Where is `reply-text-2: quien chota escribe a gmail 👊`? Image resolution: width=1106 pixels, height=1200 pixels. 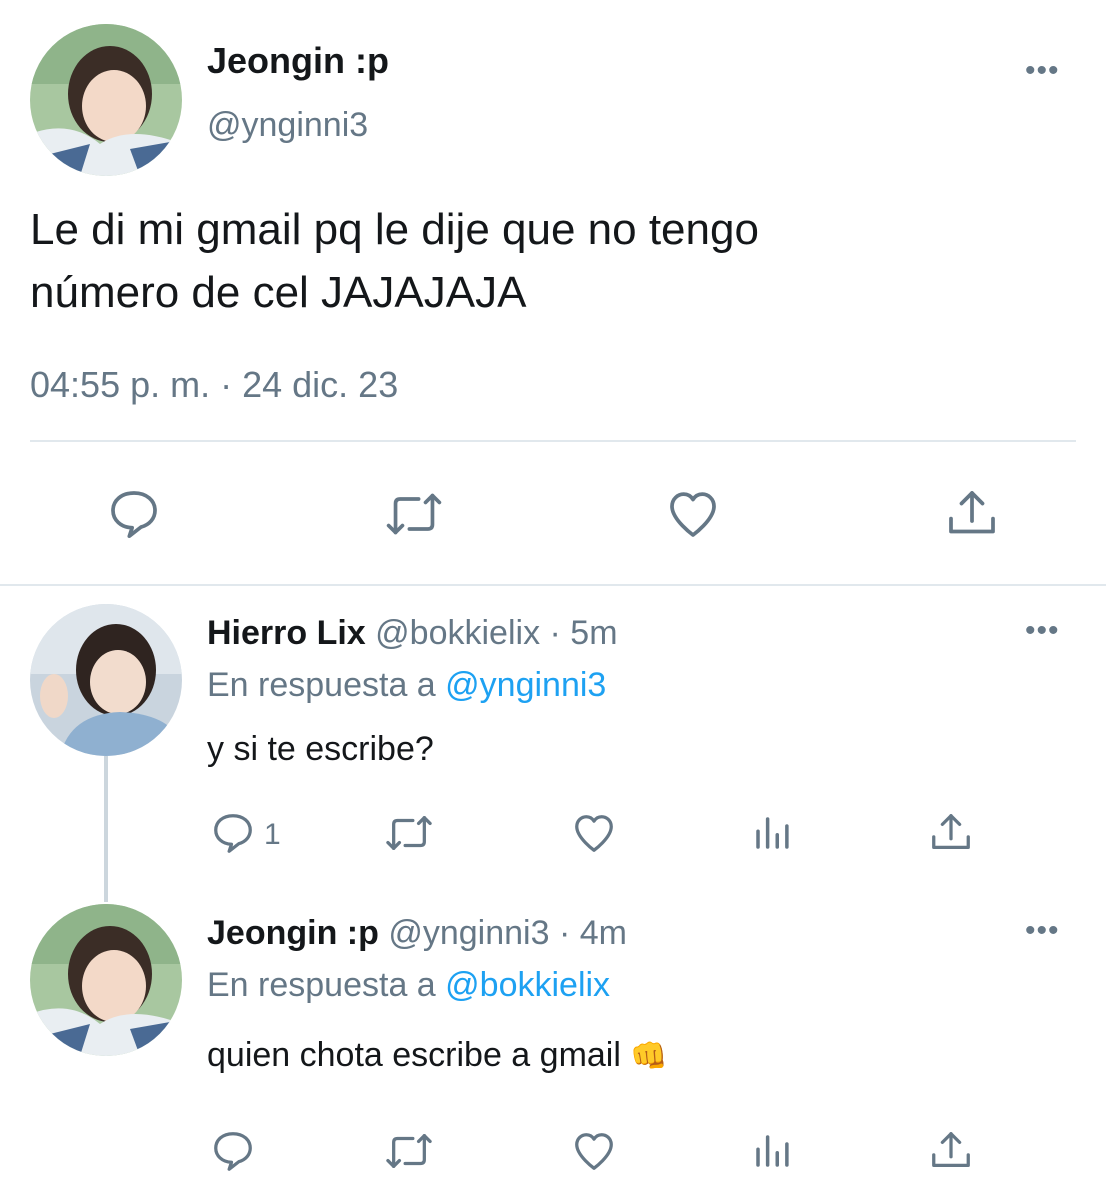
reply-text-2: quien chota escribe a gmail 👊 is located at coordinates (437, 1055).